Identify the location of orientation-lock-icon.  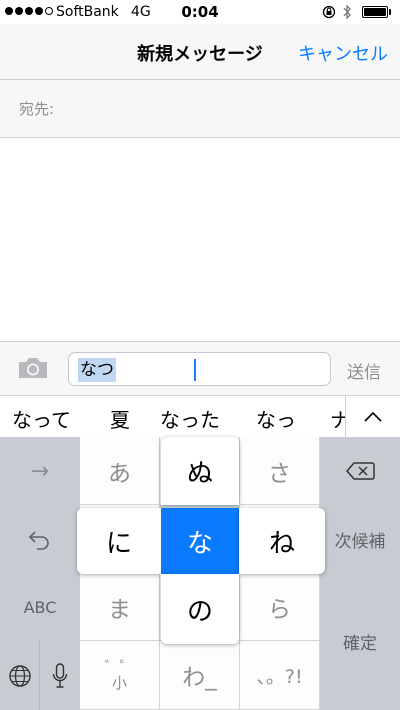
(329, 12).